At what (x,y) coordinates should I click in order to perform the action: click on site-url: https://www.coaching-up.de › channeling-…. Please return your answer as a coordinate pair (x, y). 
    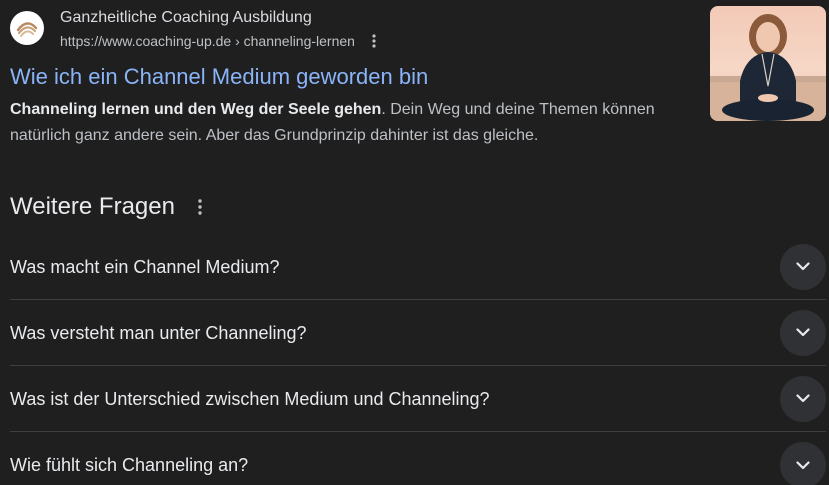
    Looking at the image, I should click on (207, 41).